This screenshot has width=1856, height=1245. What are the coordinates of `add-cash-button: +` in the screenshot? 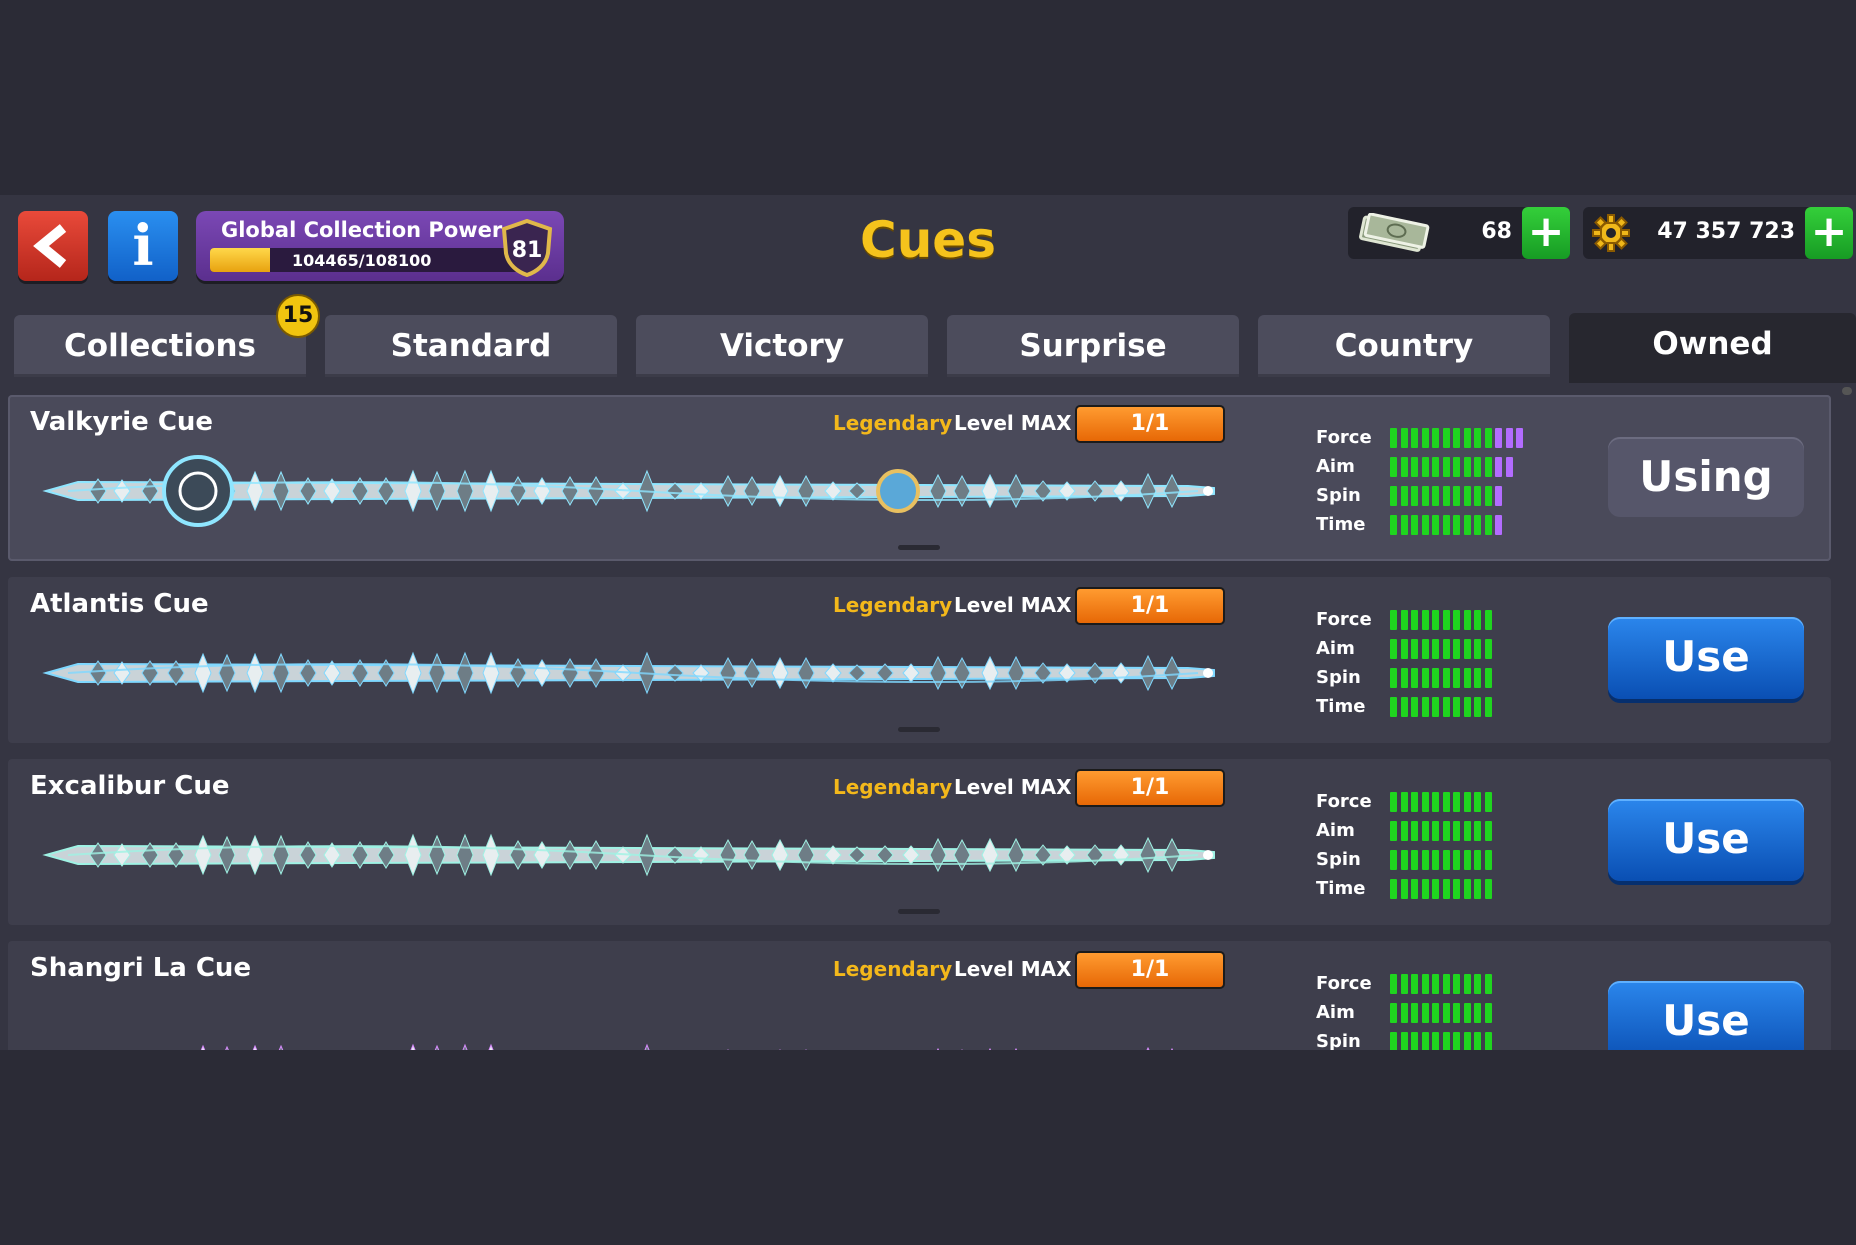 It's located at (1546, 233).